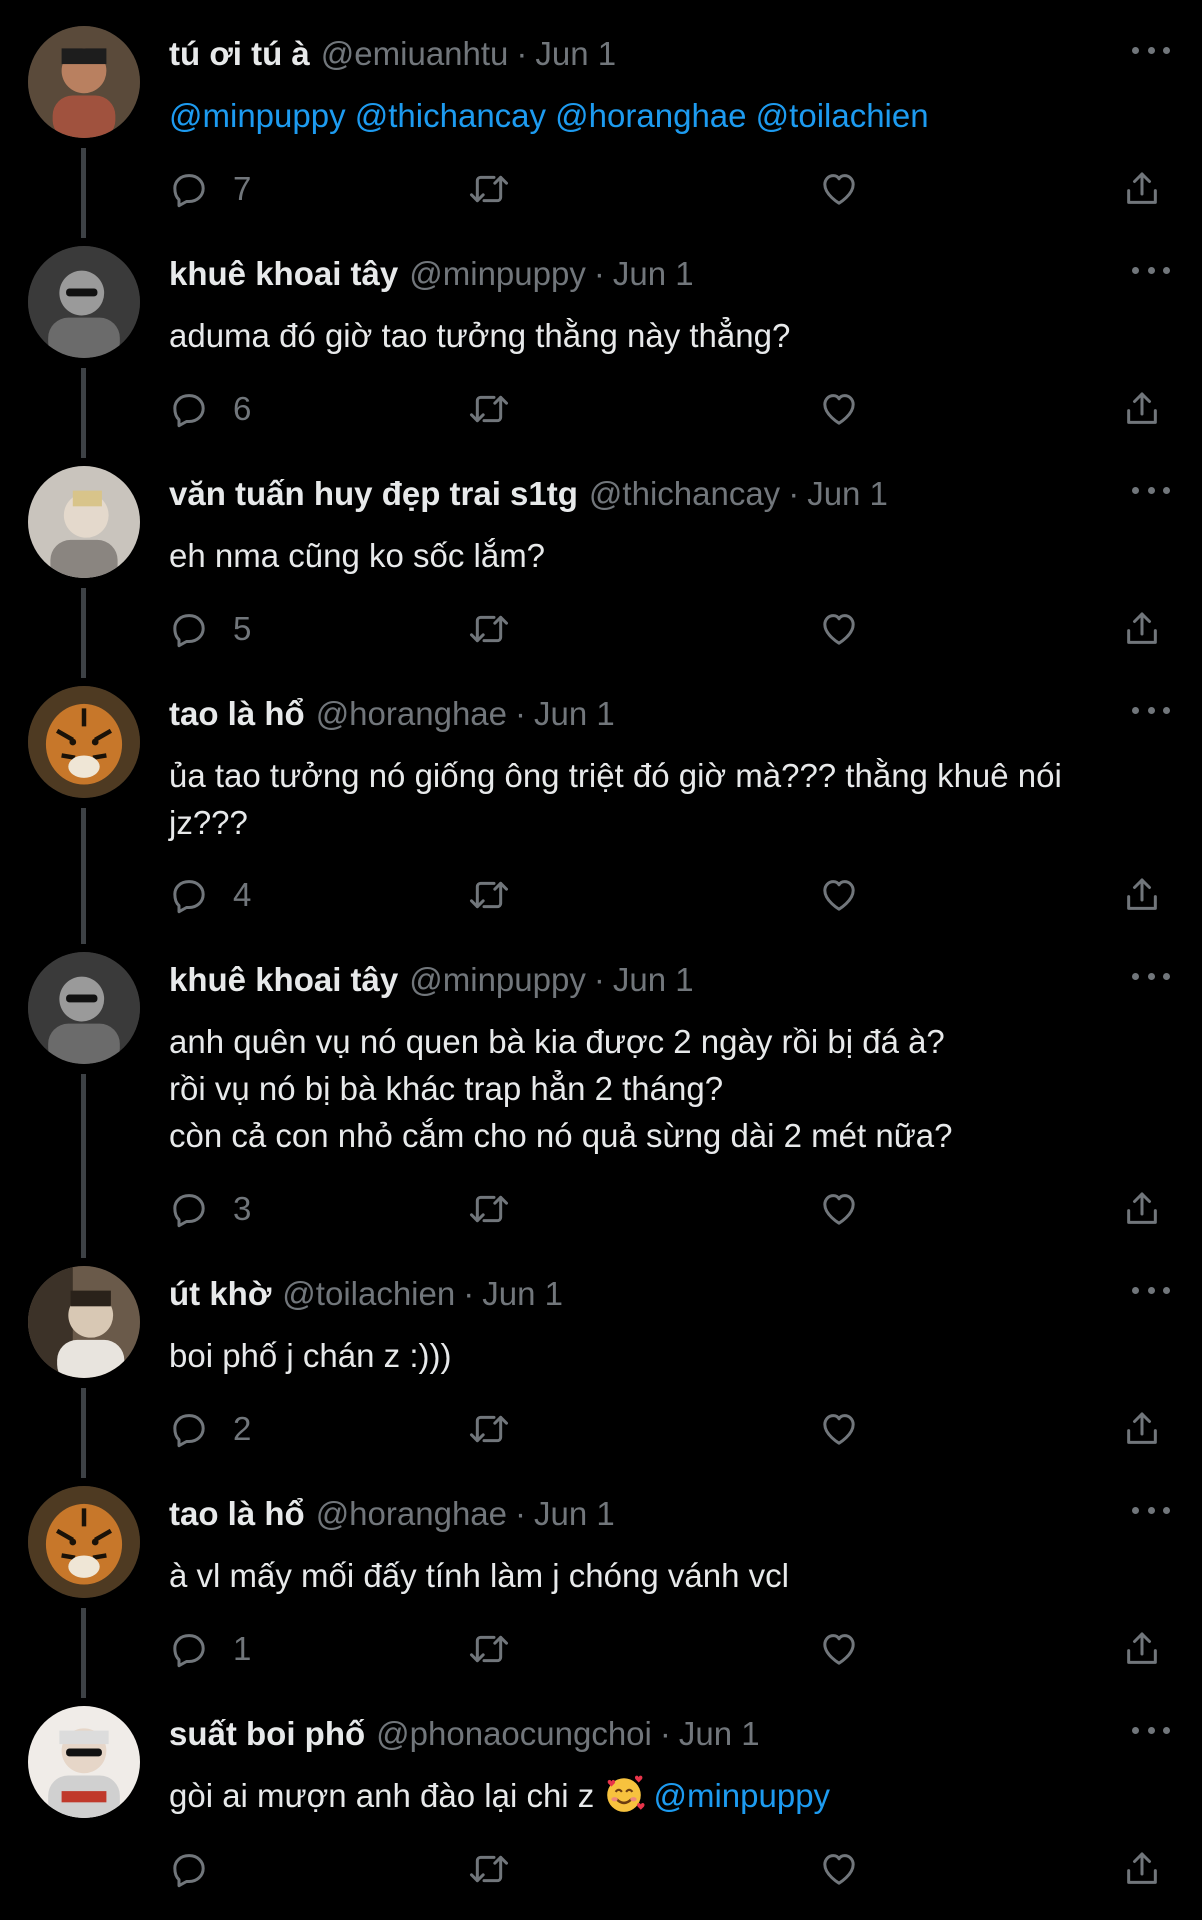  Describe the element at coordinates (415, 54) in the screenshot. I see `user-handle: @emiuanhtu` at that location.